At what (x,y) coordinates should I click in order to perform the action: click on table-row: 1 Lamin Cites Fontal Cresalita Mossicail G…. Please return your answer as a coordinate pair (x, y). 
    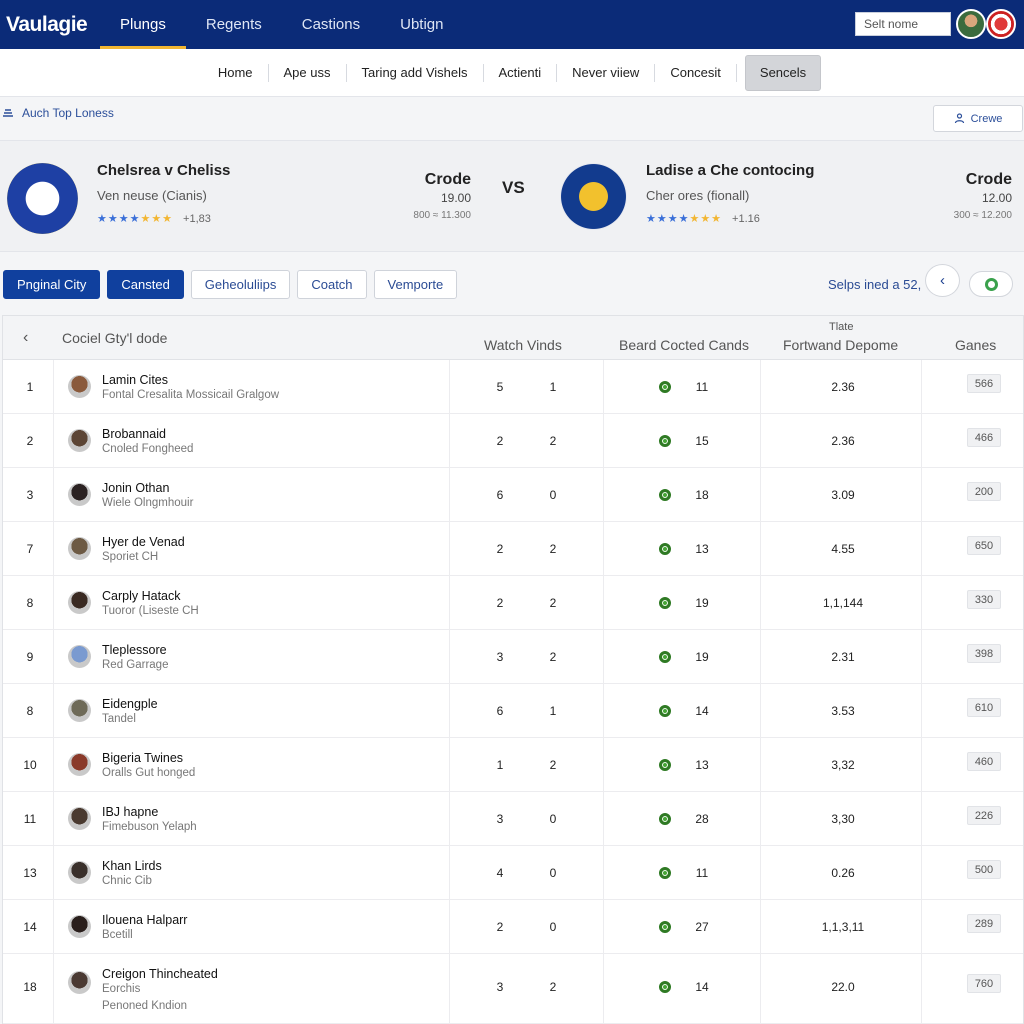
    Looking at the image, I should click on (513, 387).